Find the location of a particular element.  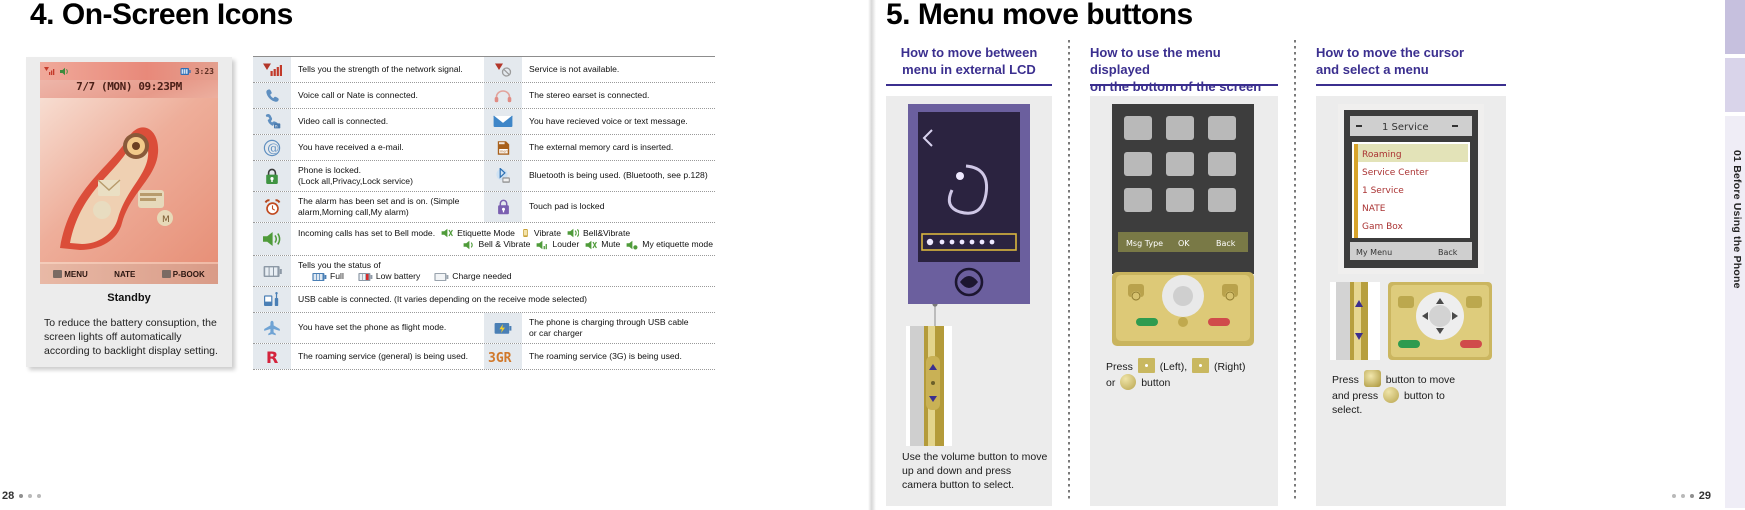

bell-mode-text: Incoming calls has set to Bell mode. is located at coordinates (367, 232).